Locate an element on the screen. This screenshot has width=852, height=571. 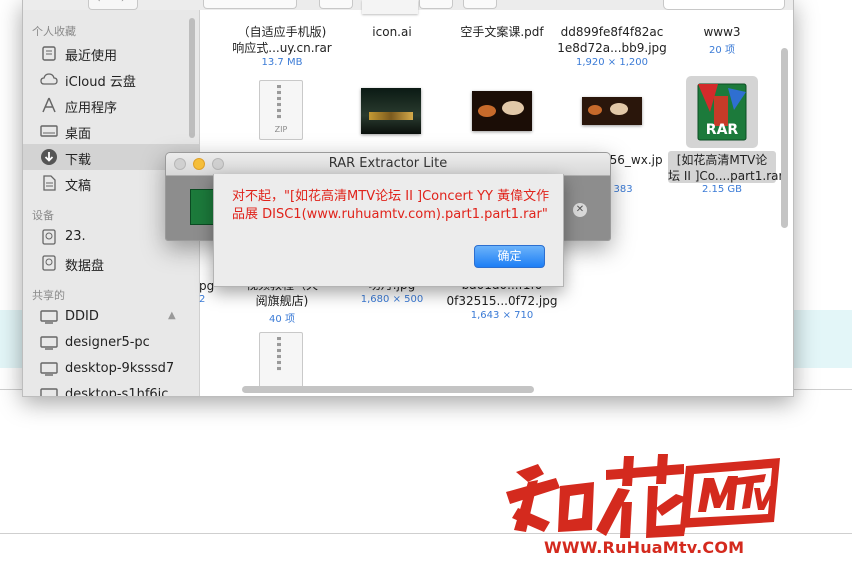
ruhua-mtv-logo: WWW.RuHuaMtv.COM is located at coordinates (643, 508).